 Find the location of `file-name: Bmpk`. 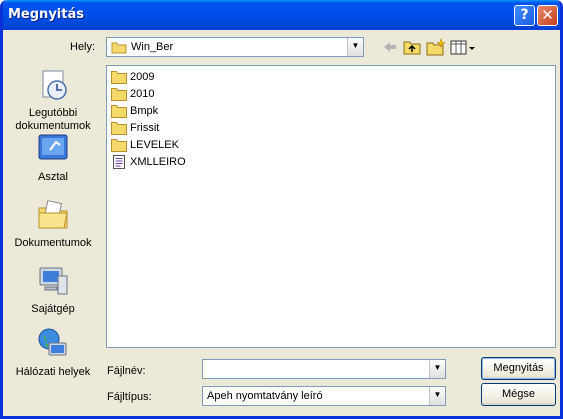

file-name: Bmpk is located at coordinates (144, 111).